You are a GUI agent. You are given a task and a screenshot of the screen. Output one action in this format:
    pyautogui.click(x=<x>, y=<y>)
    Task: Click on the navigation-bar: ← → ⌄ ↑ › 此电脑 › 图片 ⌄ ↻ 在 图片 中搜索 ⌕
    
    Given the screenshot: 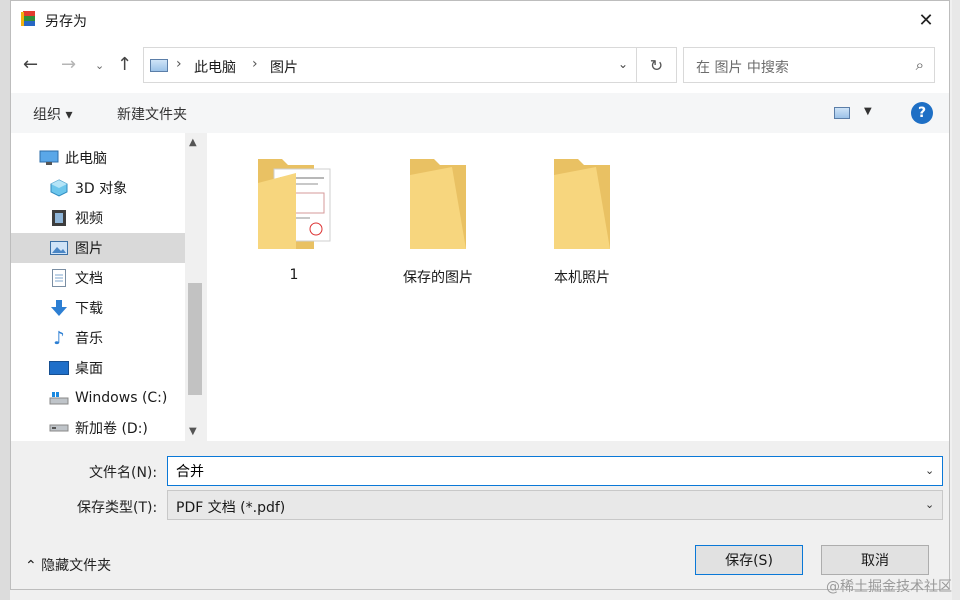 What is the action you would take?
    pyautogui.click(x=480, y=66)
    